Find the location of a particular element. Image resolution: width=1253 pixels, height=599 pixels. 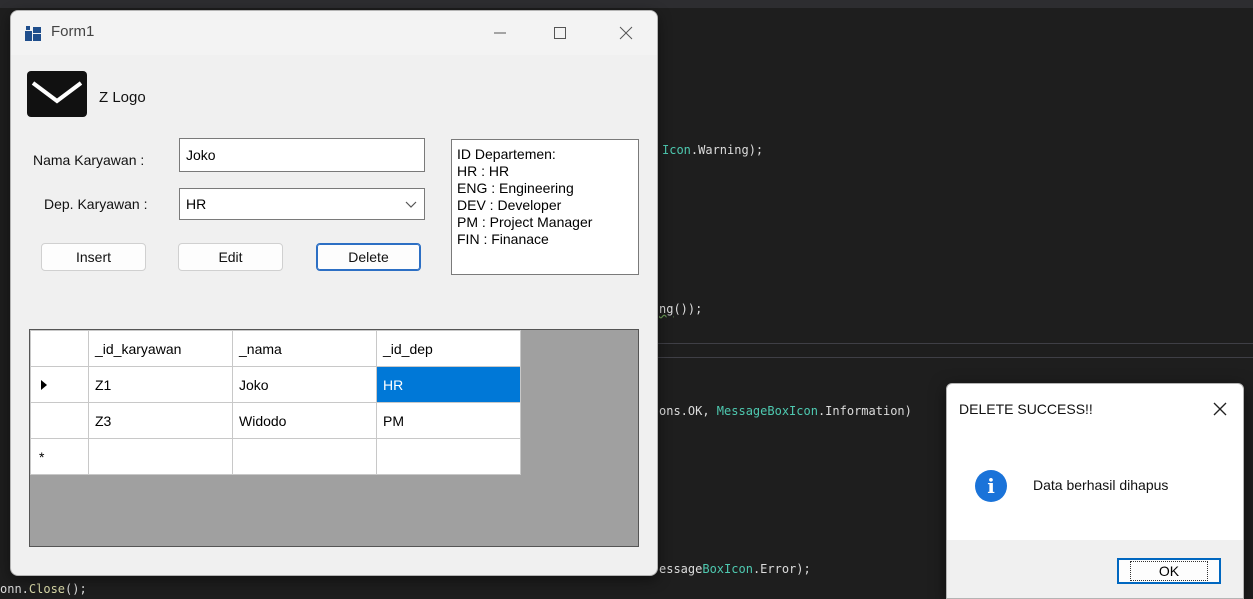

close-button is located at coordinates (626, 33).